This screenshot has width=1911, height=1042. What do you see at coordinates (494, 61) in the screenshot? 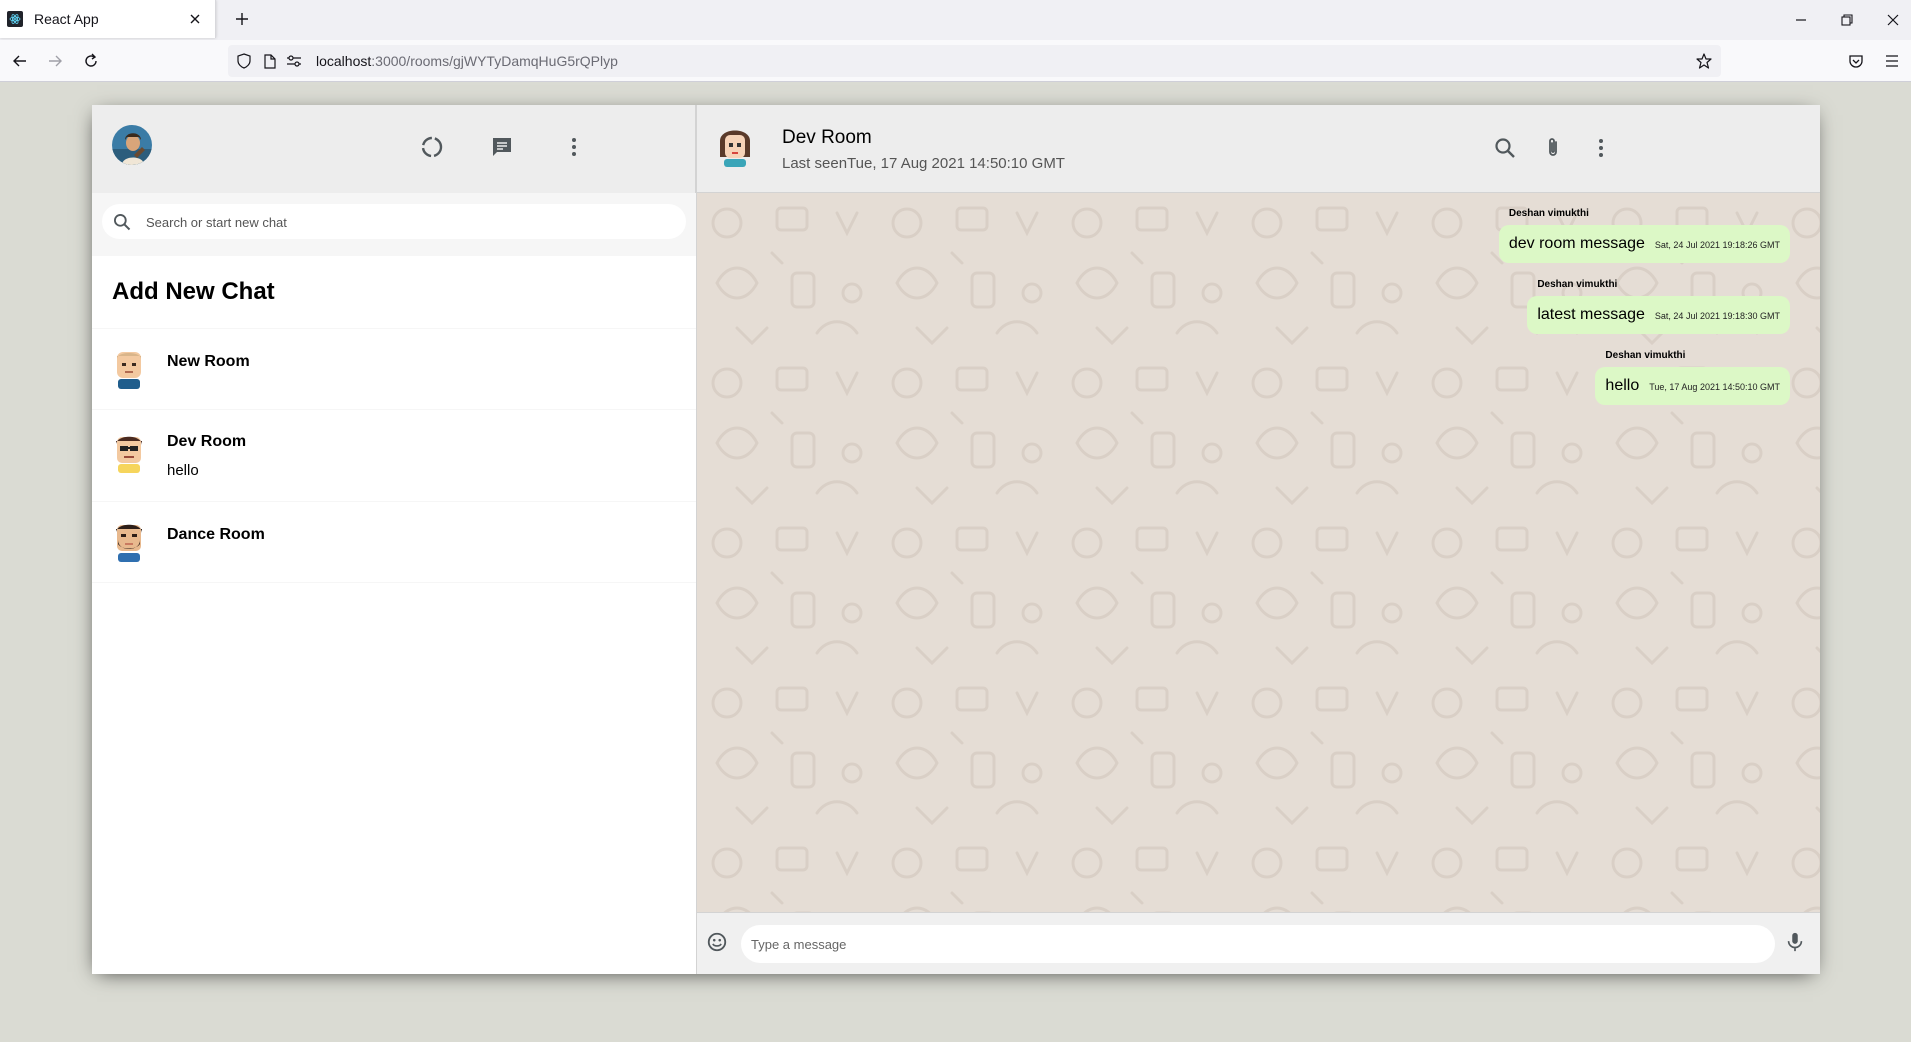
I see `url-path: :3000/rooms/gjWYTyDamqHuG5rQPlyp` at bounding box center [494, 61].